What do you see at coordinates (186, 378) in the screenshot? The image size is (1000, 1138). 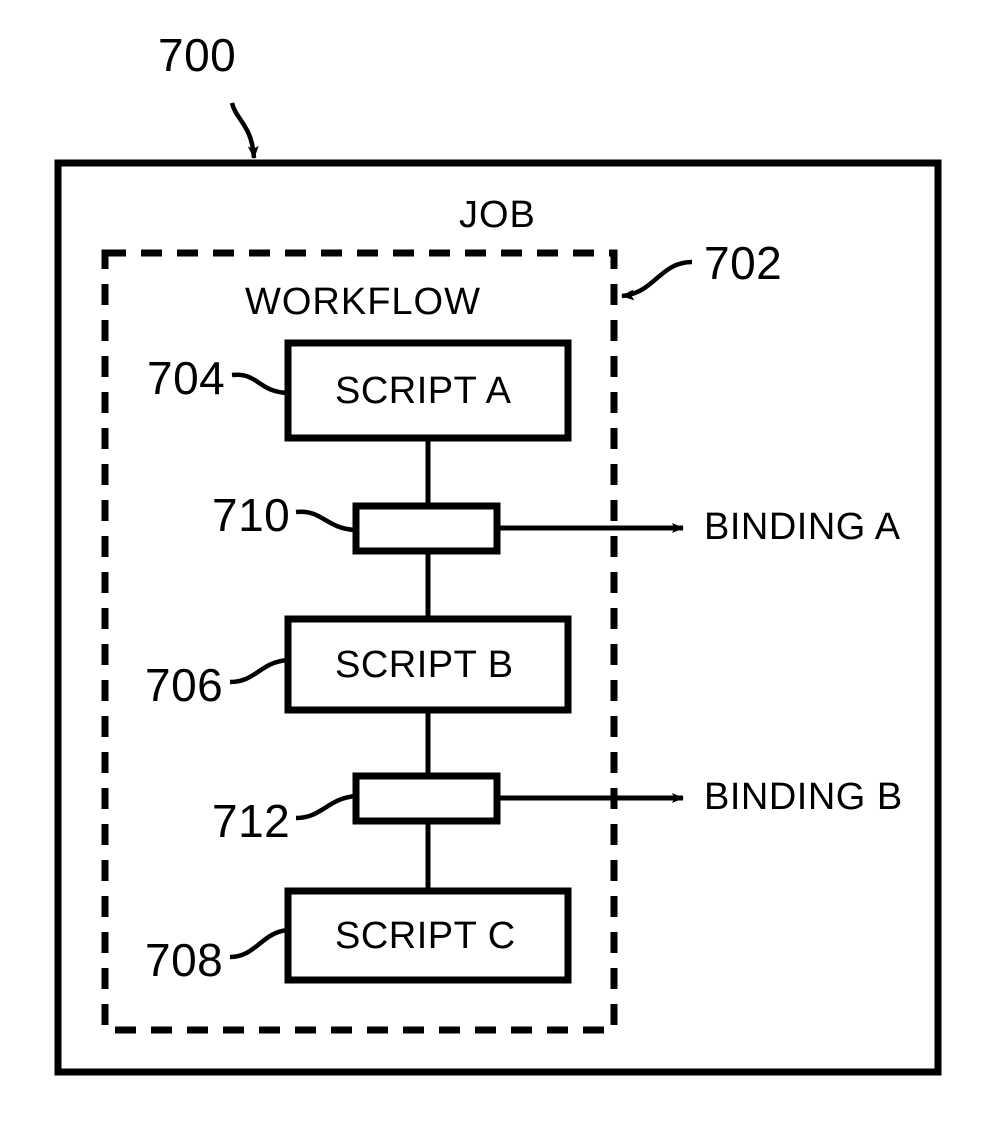 I see `ref-number-704: 704` at bounding box center [186, 378].